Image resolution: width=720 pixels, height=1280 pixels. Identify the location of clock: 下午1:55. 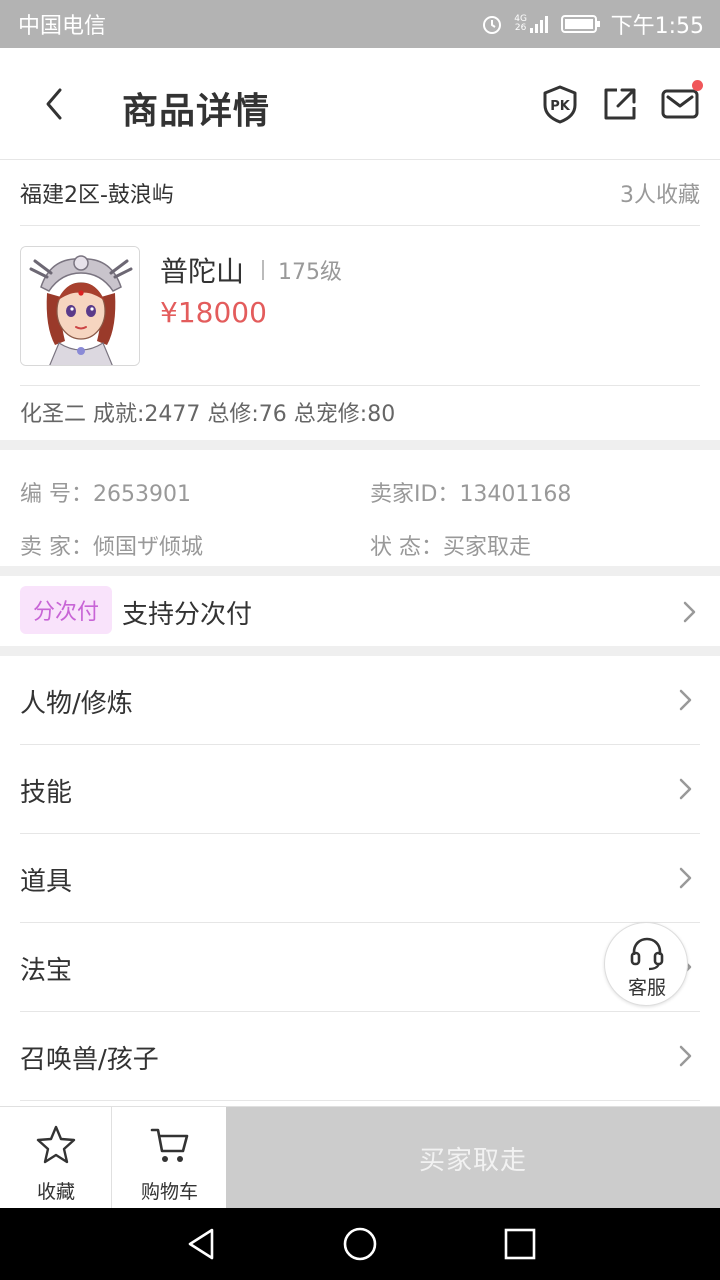
(657, 26).